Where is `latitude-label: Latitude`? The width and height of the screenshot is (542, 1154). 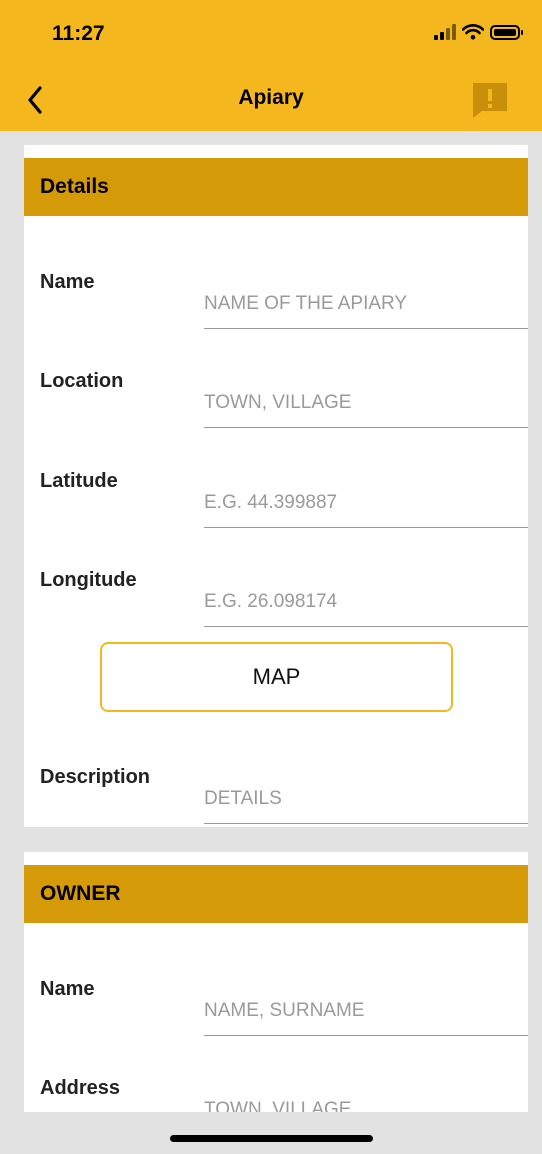 latitude-label: Latitude is located at coordinates (79, 481).